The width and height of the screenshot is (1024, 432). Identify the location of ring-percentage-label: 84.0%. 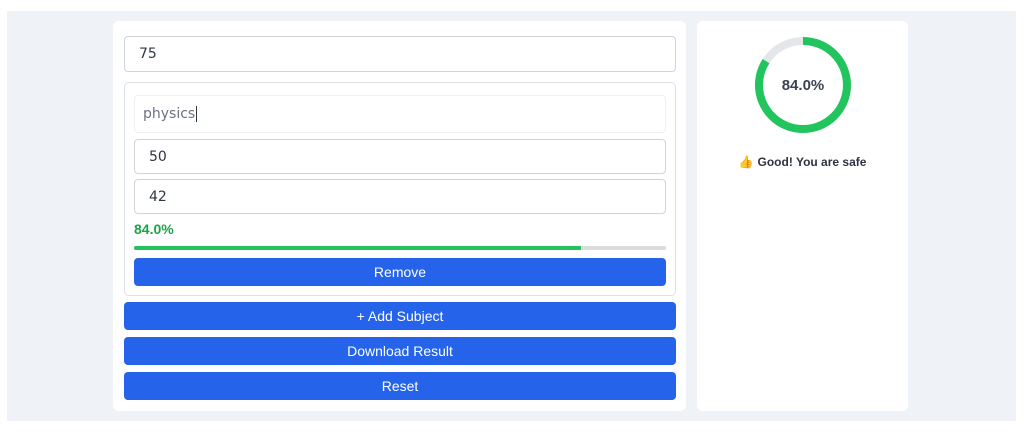
(803, 85).